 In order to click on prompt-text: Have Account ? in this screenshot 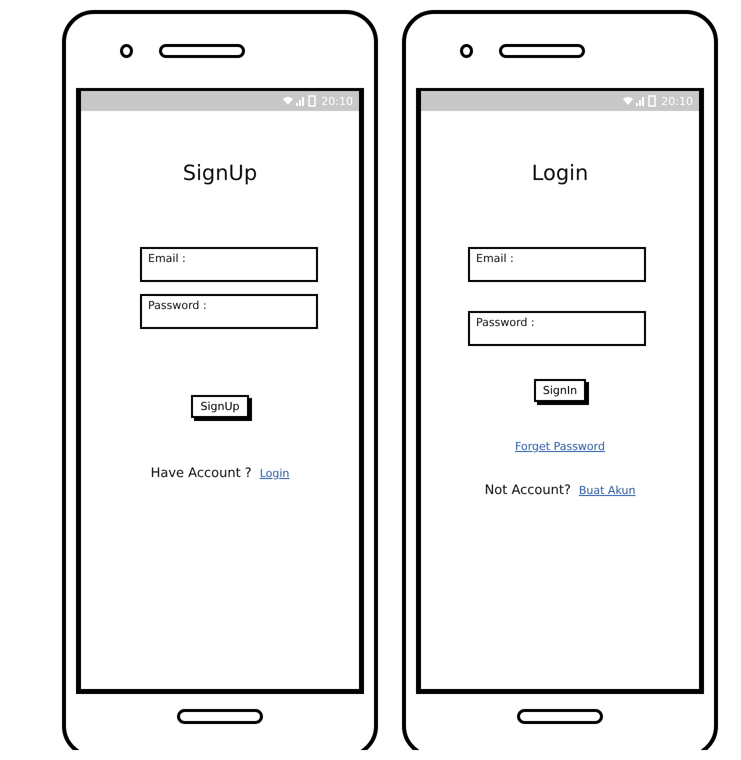, I will do `click(201, 473)`.